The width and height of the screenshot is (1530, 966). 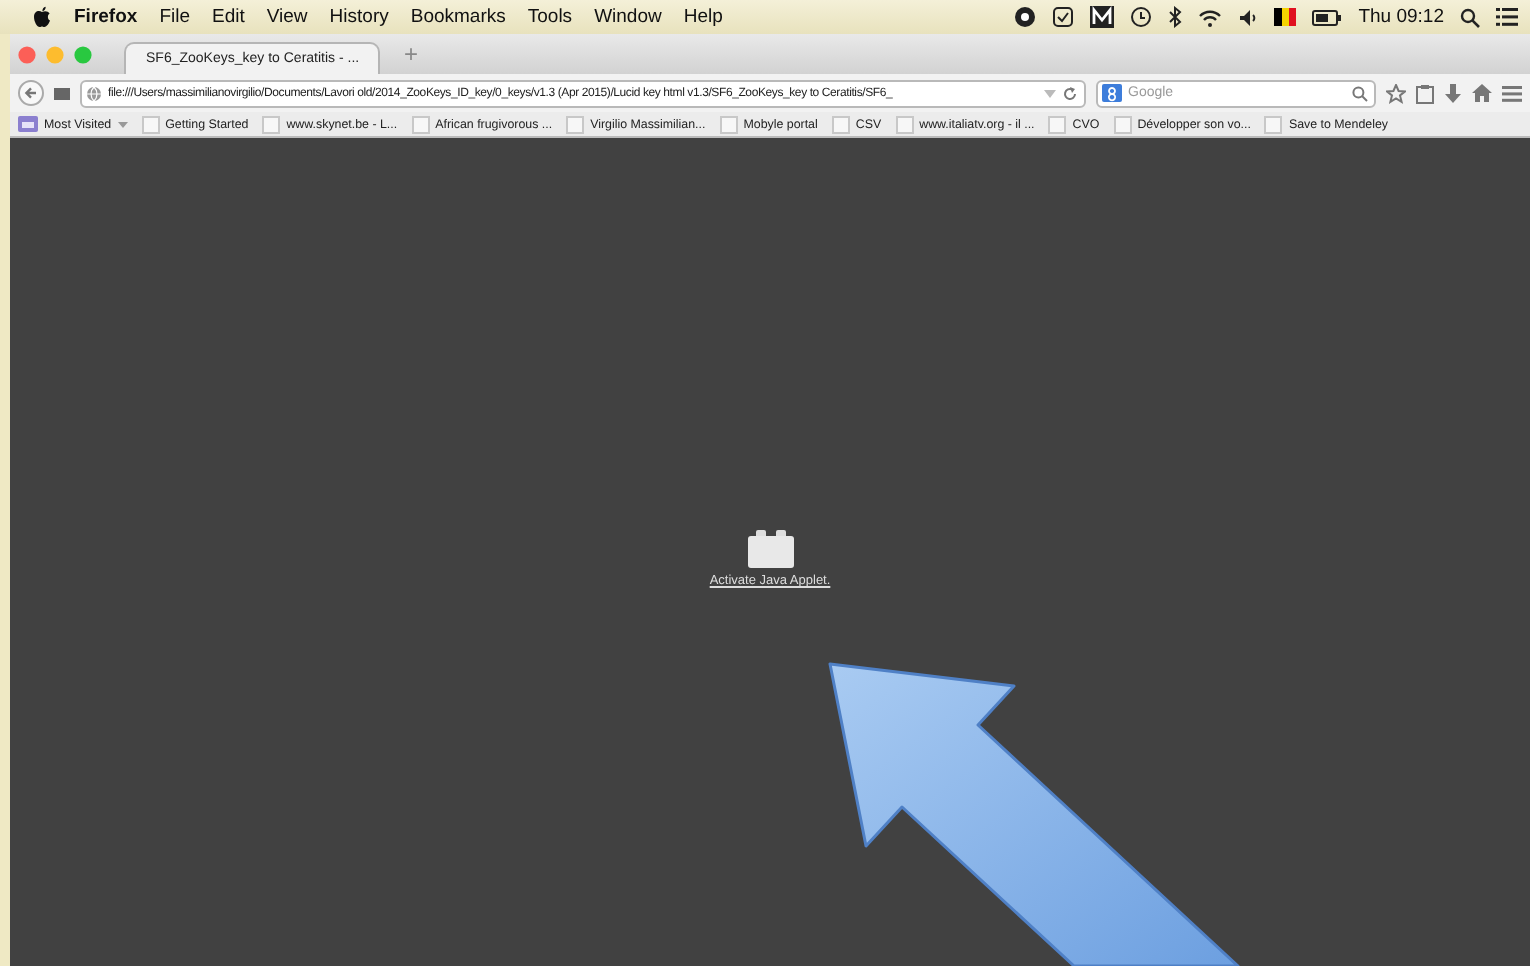 What do you see at coordinates (28, 124) in the screenshot?
I see `folder-icon` at bounding box center [28, 124].